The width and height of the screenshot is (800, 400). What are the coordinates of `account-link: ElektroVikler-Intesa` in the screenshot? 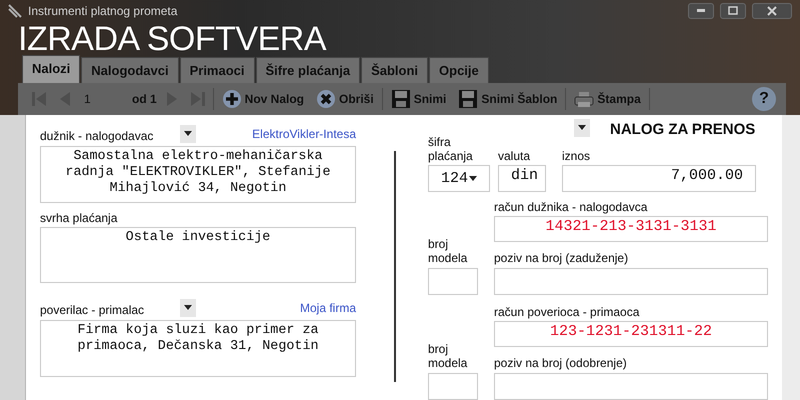 It's located at (304, 133).